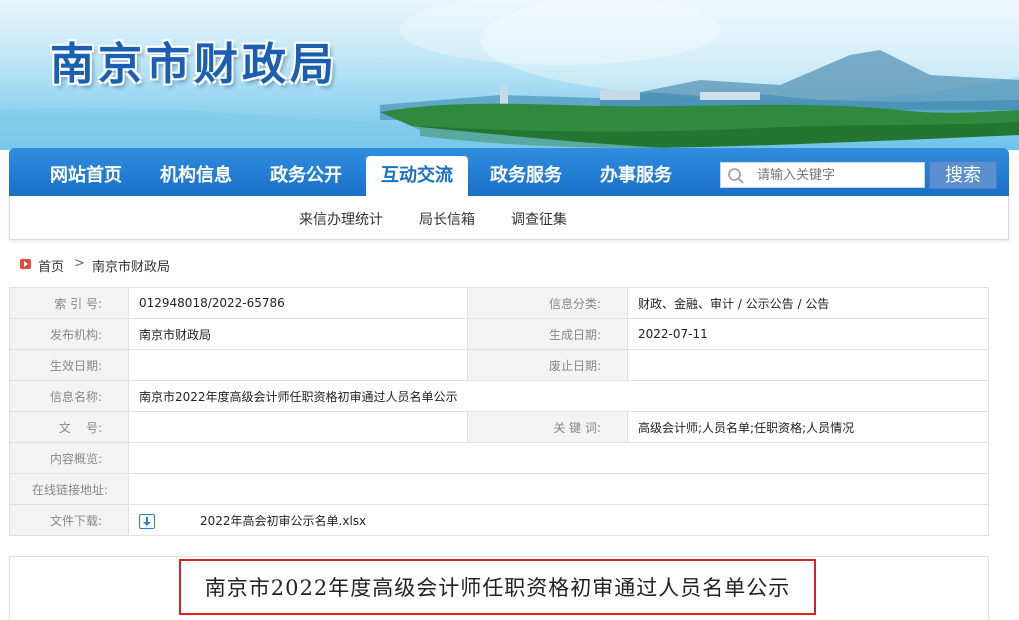 This screenshot has width=1019, height=620. Describe the element at coordinates (636, 172) in the screenshot. I see `nav-business-services: 办事服务` at that location.